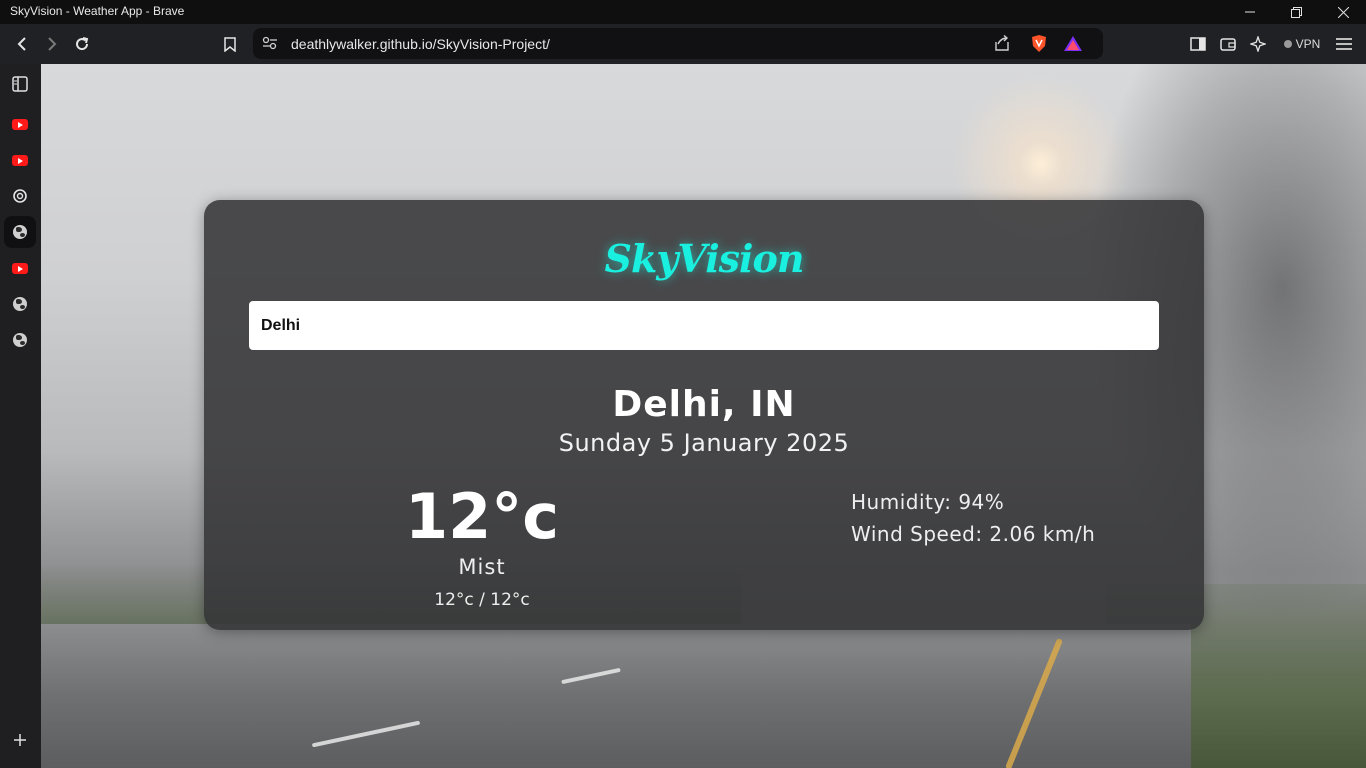 This screenshot has height=768, width=1366. Describe the element at coordinates (482, 567) in the screenshot. I see `weather-condition: Mist` at that location.